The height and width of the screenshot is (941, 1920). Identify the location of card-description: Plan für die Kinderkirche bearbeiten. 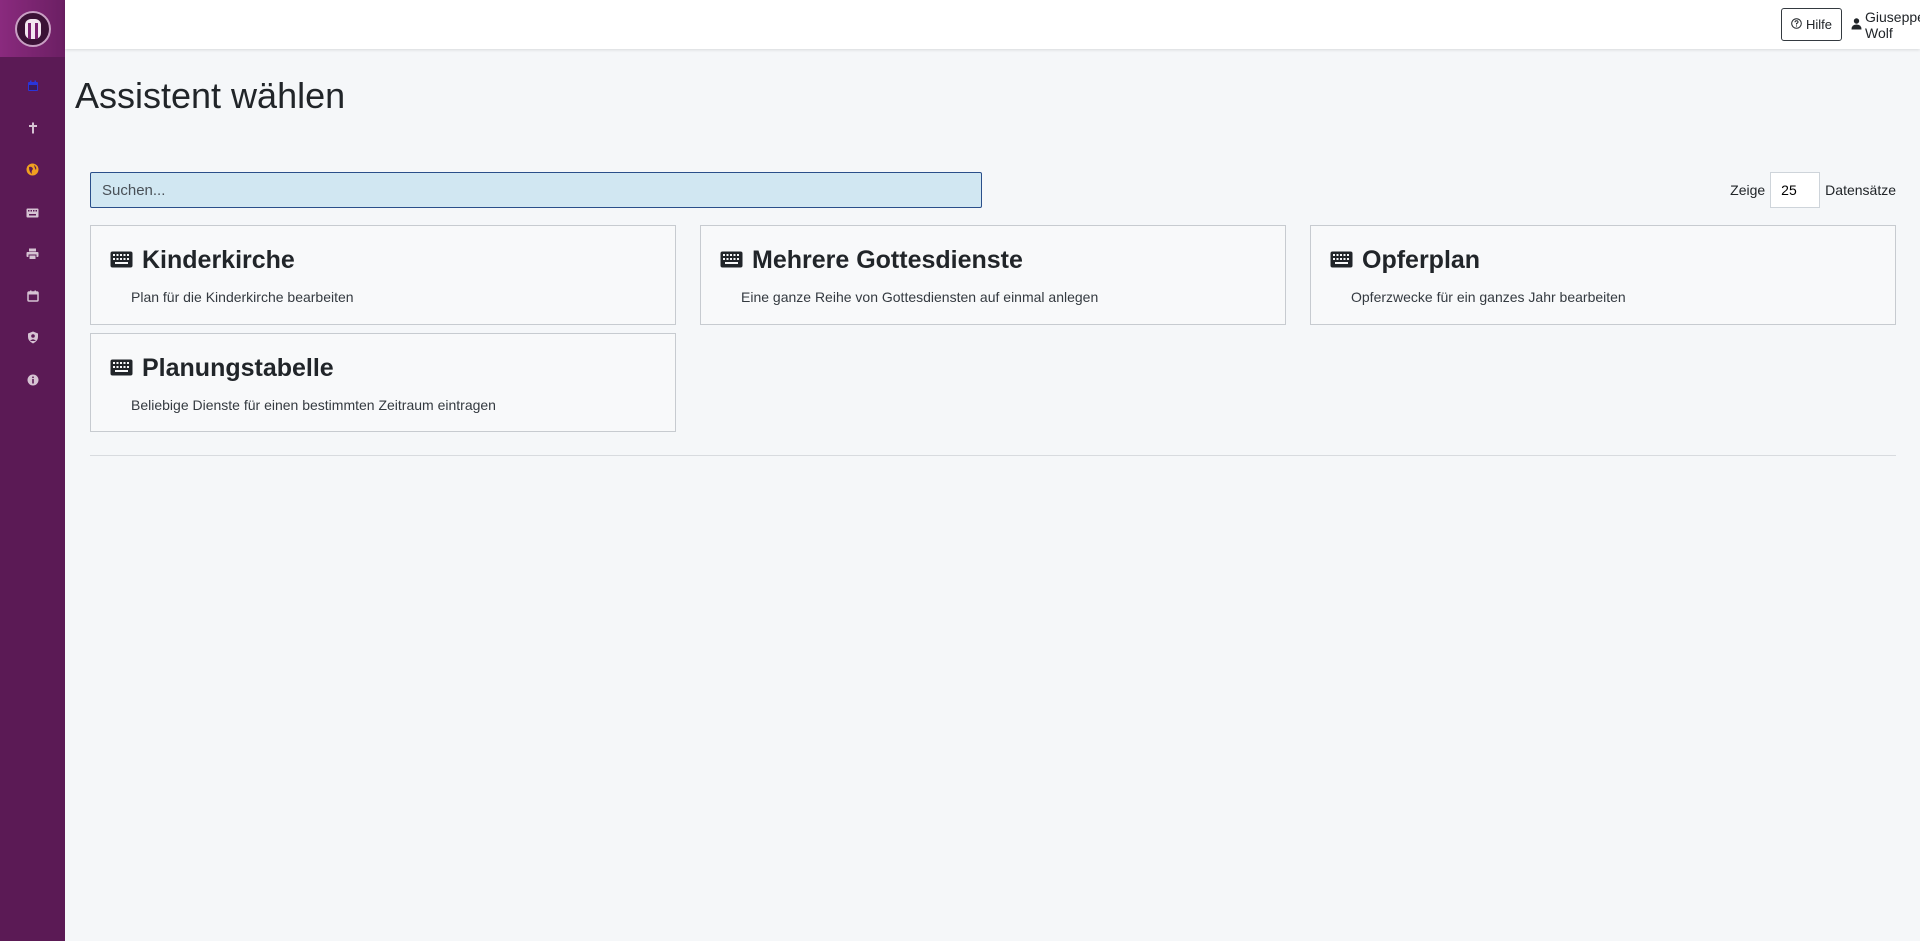
(242, 297).